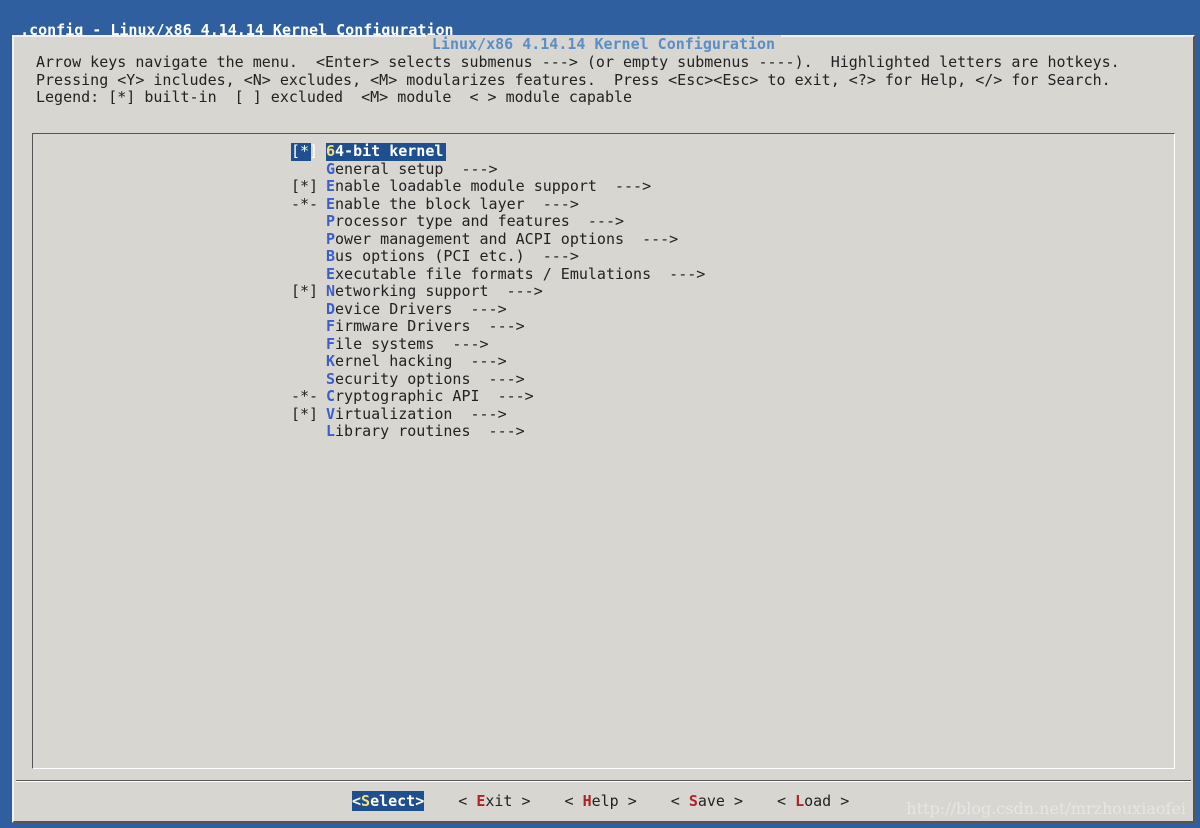 This screenshot has width=1200, height=828. I want to click on menu-item-hotkey: B, so click(331, 256).